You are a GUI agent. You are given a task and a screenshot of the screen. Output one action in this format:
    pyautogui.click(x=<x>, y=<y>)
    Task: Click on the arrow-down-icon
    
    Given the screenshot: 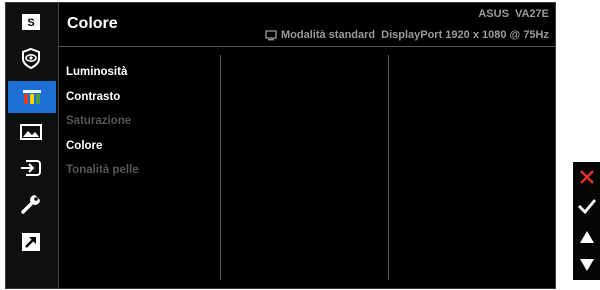 What is the action you would take?
    pyautogui.click(x=586, y=265)
    